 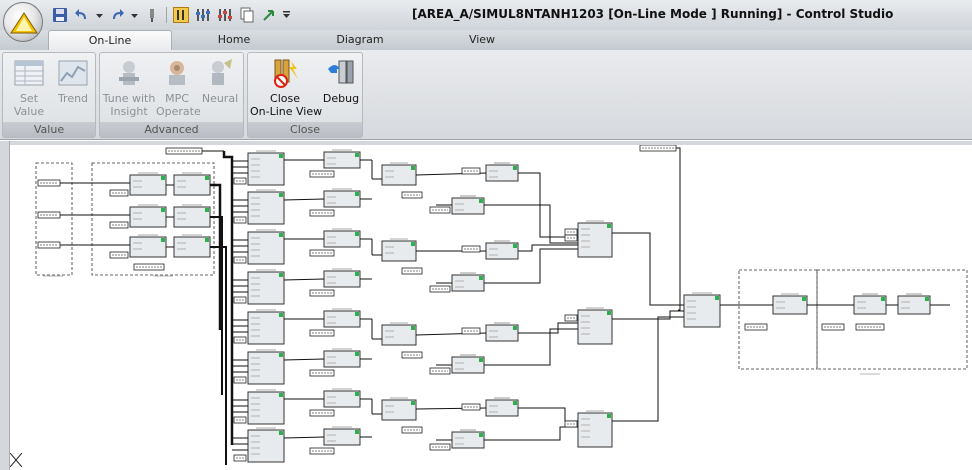 I want to click on mpc-operate-button: MPC Operate, so click(x=178, y=87).